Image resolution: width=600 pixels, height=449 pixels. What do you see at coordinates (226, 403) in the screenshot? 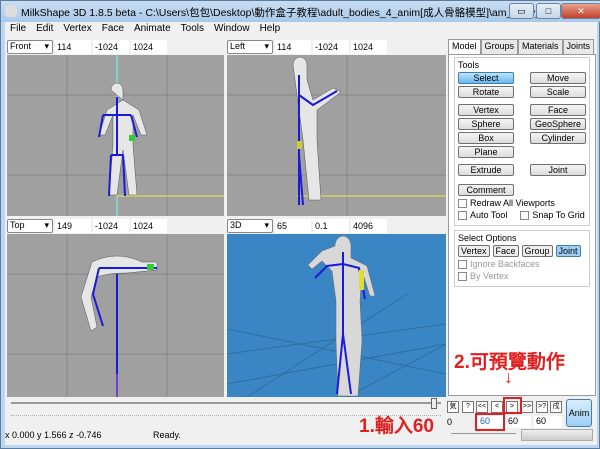
I see `timeline-slider` at bounding box center [226, 403].